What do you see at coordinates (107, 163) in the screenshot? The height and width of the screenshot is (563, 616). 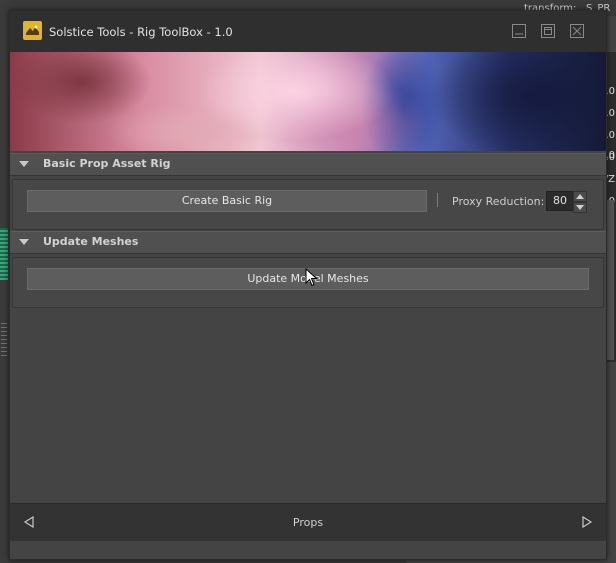 I see `section-title: Basic Prop Asset Rig` at bounding box center [107, 163].